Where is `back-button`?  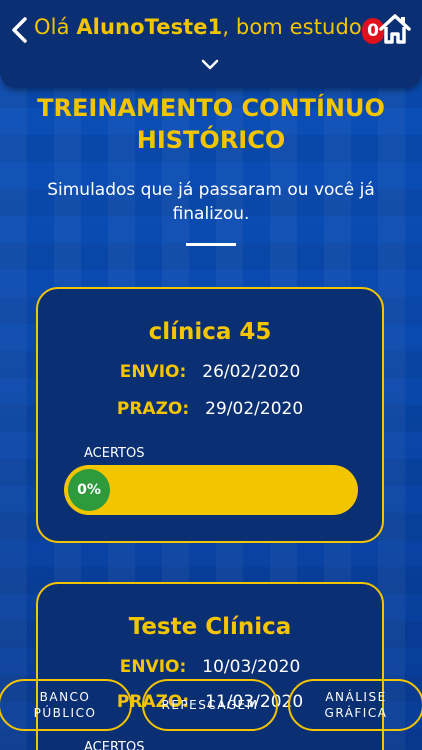 back-button is located at coordinates (19, 30).